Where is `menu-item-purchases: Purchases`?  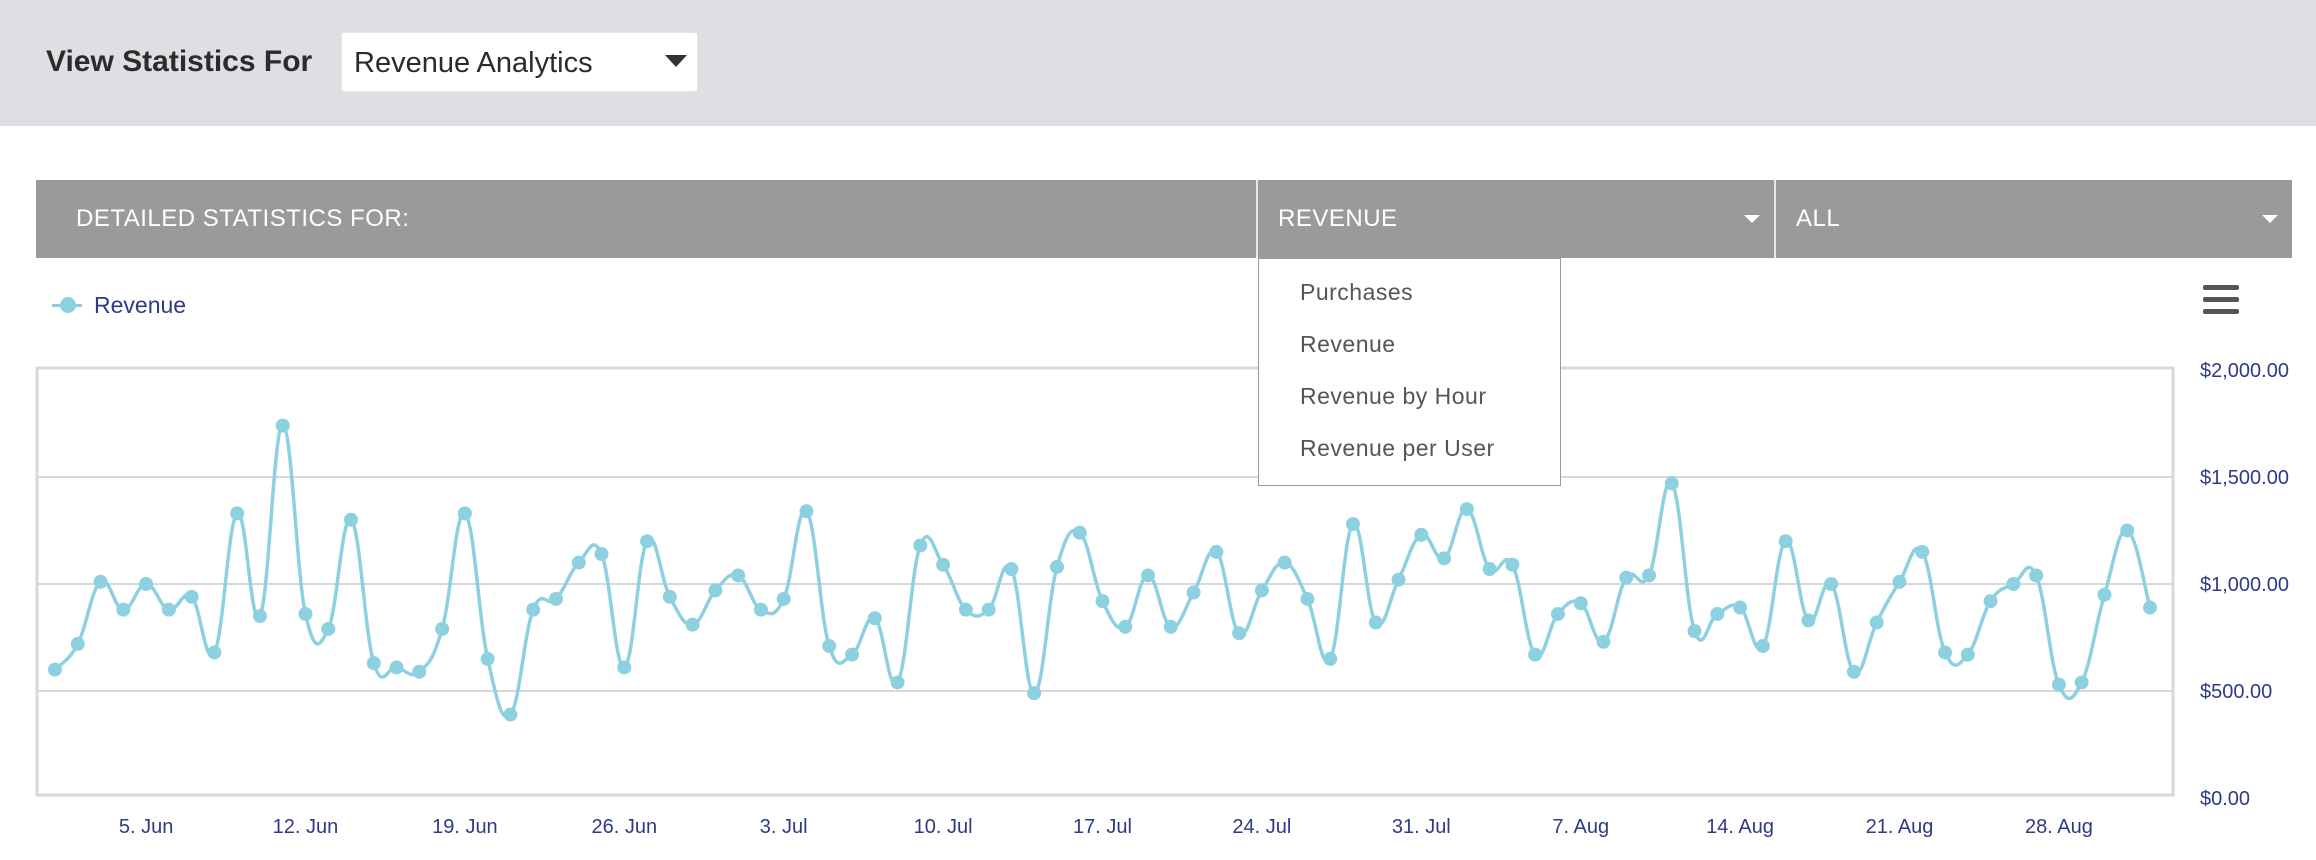
menu-item-purchases: Purchases is located at coordinates (1356, 292).